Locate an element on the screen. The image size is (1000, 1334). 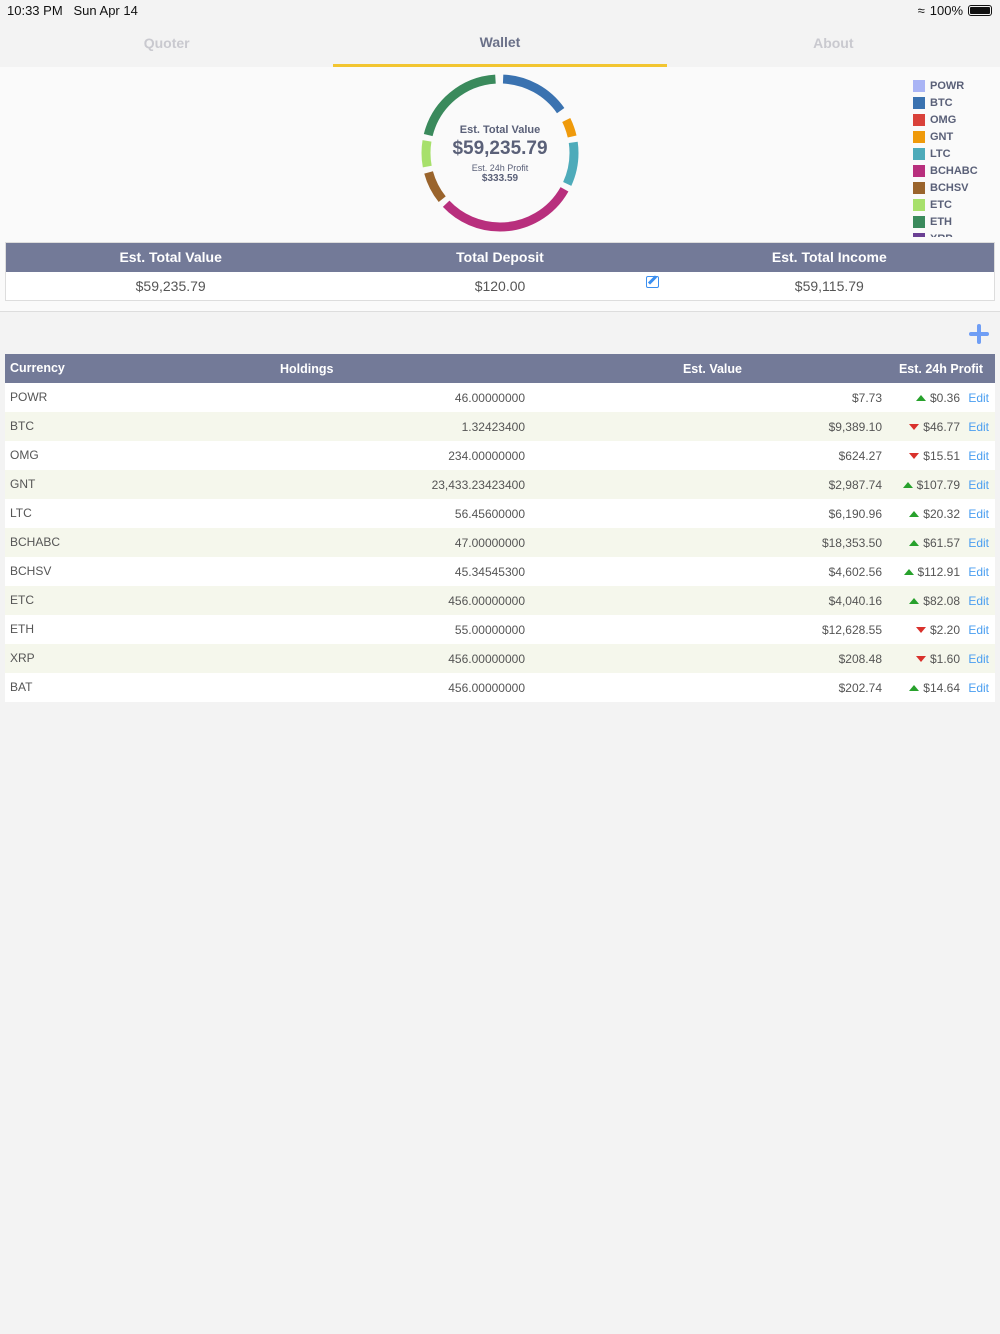
row-holdings: 55.00000000 is located at coordinates (489, 629).